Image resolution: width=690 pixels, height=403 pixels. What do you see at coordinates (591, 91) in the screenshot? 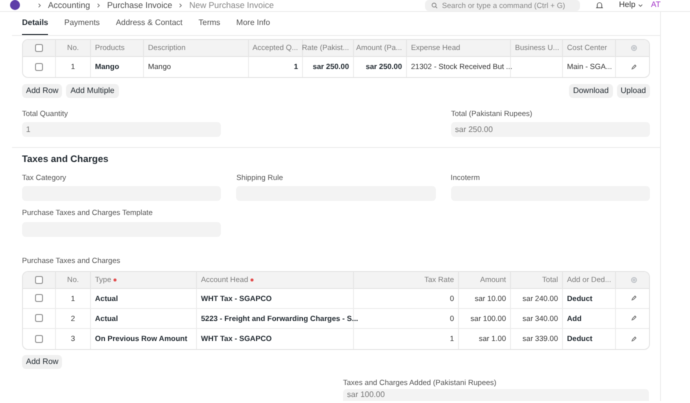
I see `add-button: Download` at bounding box center [591, 91].